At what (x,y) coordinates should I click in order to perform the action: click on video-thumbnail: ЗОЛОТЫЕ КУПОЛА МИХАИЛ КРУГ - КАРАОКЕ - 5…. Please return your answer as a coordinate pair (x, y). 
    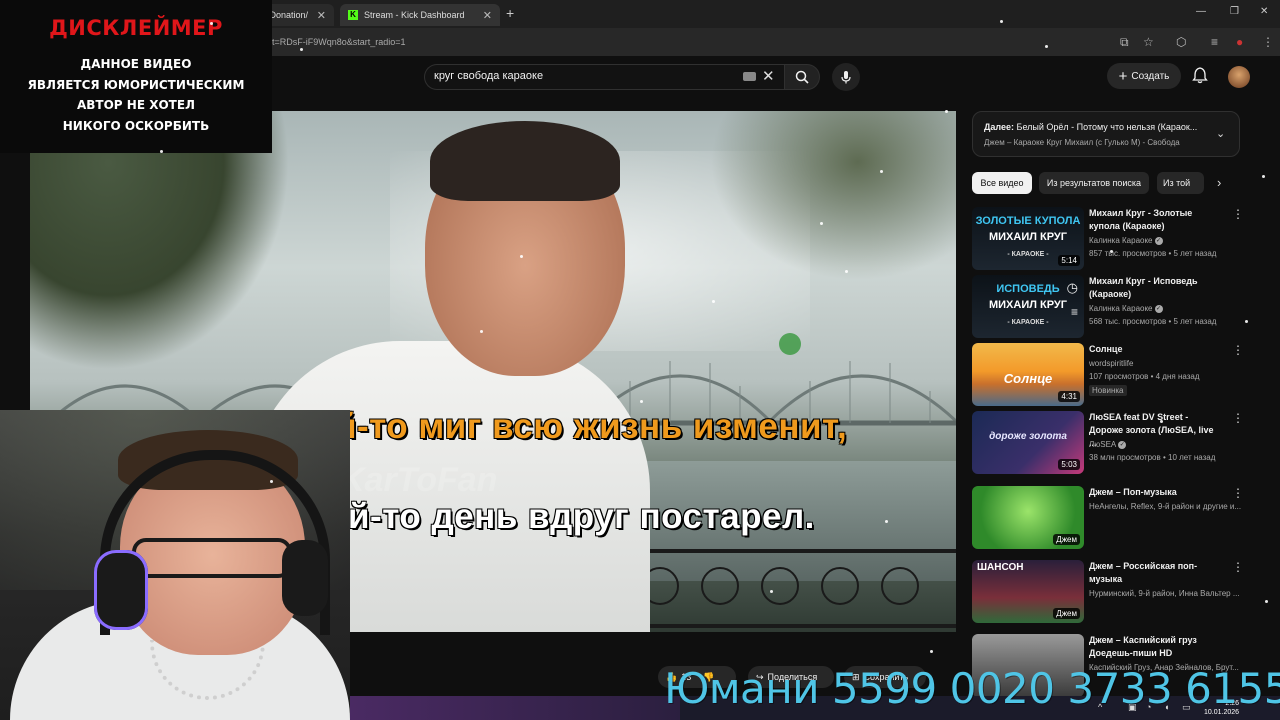
    Looking at the image, I should click on (1028, 238).